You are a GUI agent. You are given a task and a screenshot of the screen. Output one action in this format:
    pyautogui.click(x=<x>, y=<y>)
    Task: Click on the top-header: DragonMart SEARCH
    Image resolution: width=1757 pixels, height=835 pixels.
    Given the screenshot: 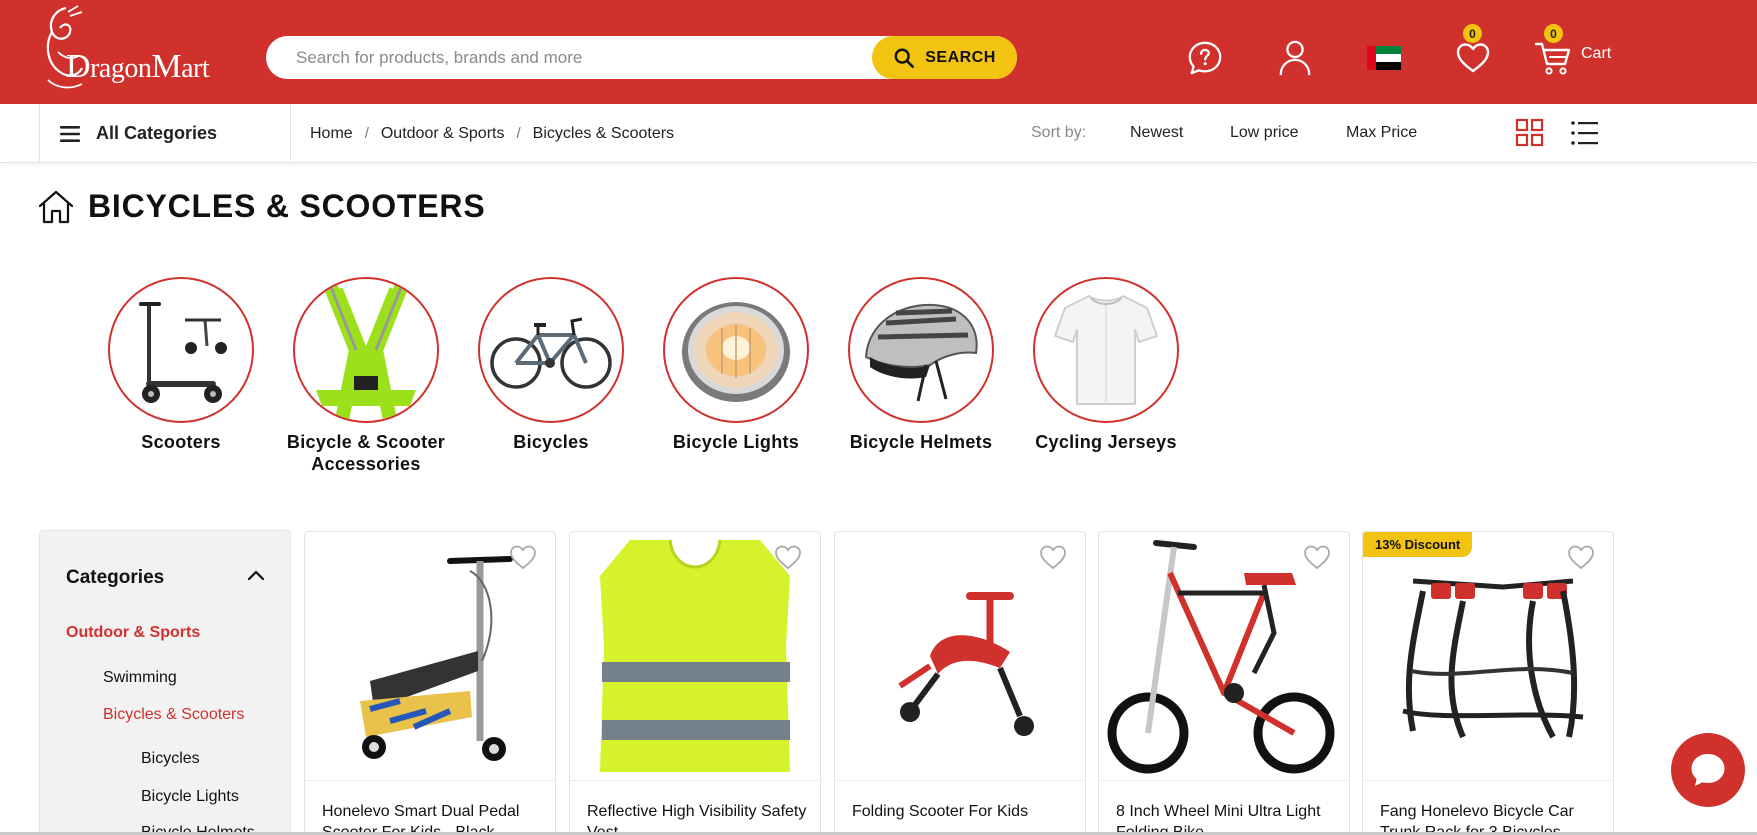 What is the action you would take?
    pyautogui.click(x=878, y=52)
    